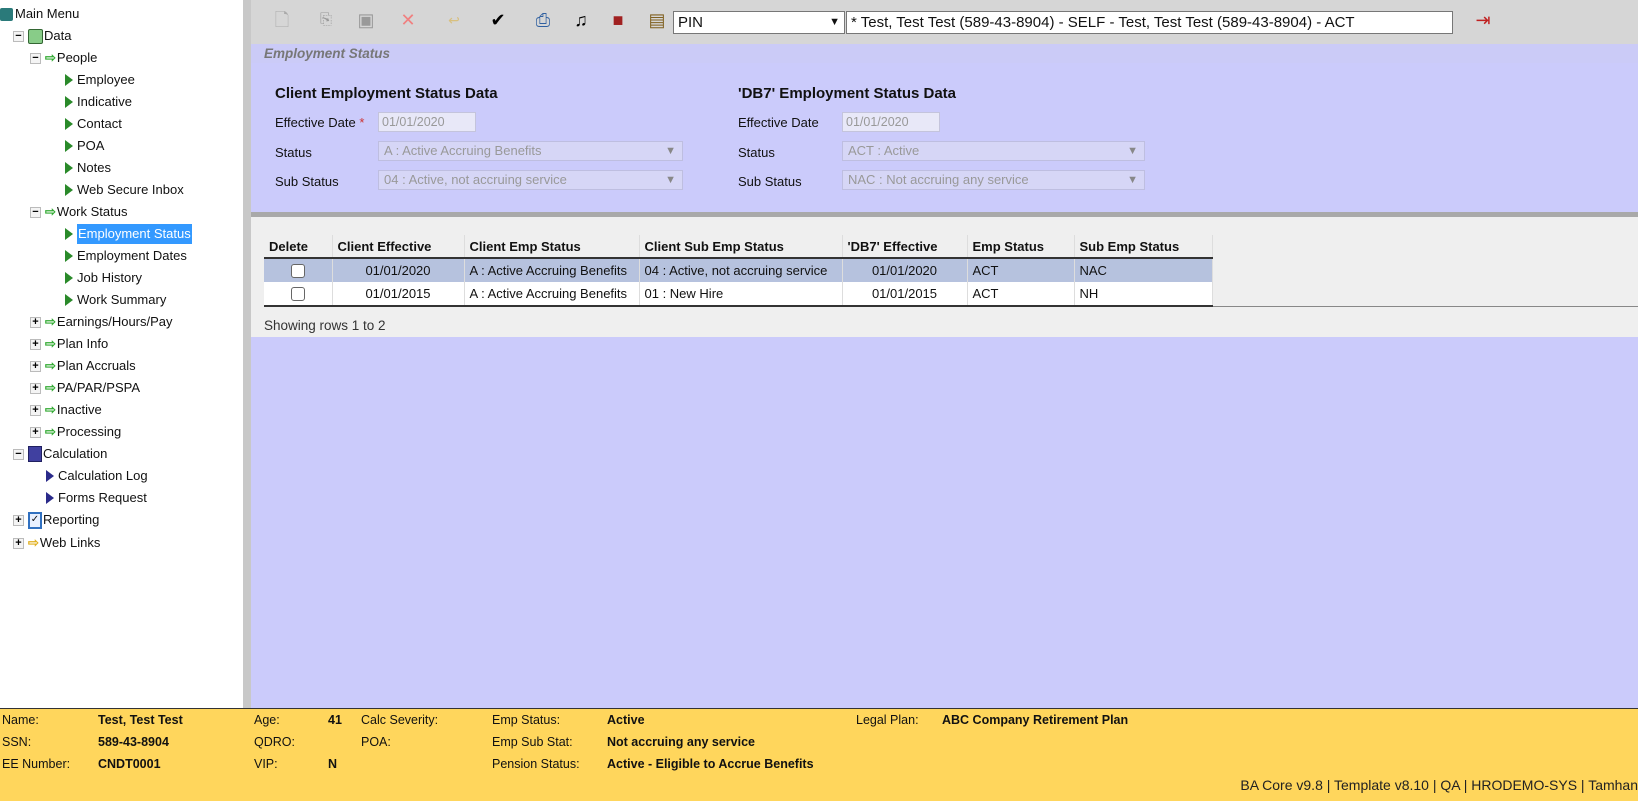 The height and width of the screenshot is (801, 1638). Describe the element at coordinates (905, 294) in the screenshot. I see `db7-effective-cell: 01/01/2015` at that location.